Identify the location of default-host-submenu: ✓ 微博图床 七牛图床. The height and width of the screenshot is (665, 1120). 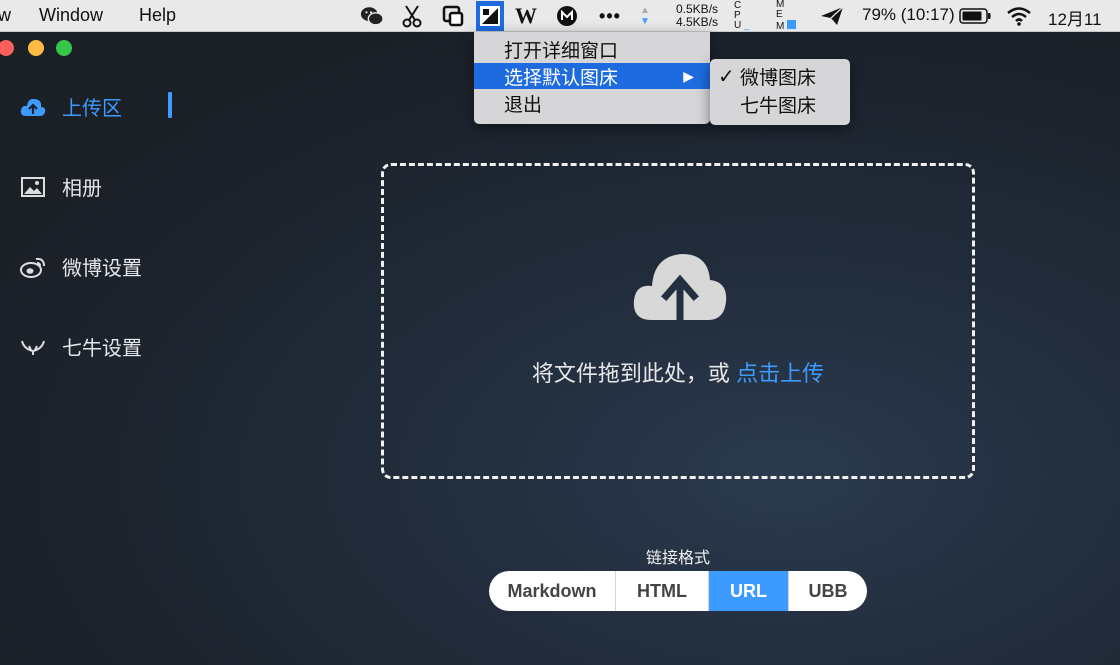
(780, 92).